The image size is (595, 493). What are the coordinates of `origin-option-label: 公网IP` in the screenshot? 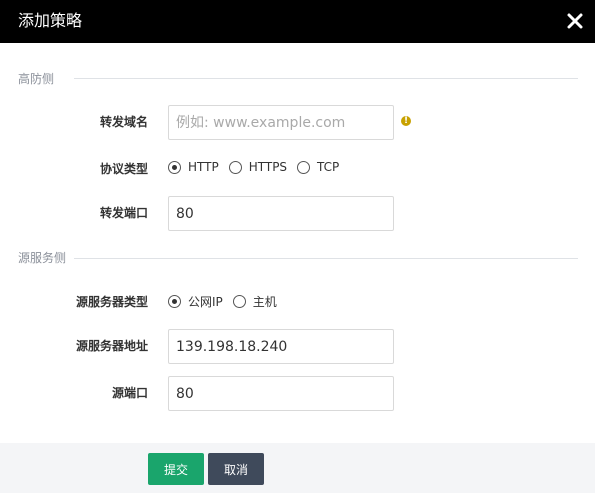 It's located at (205, 302).